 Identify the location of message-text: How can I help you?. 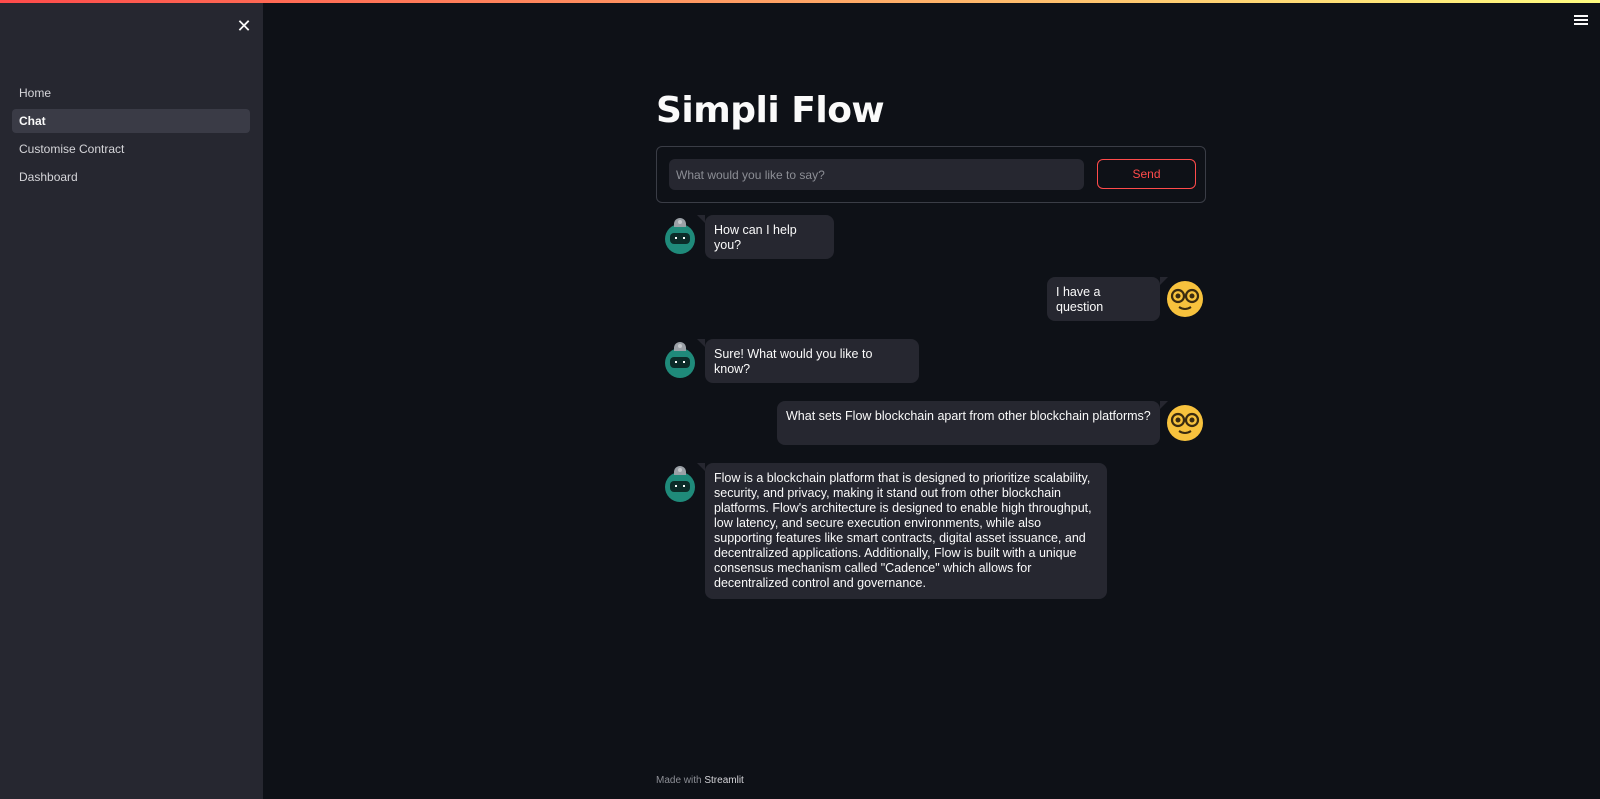
(755, 237).